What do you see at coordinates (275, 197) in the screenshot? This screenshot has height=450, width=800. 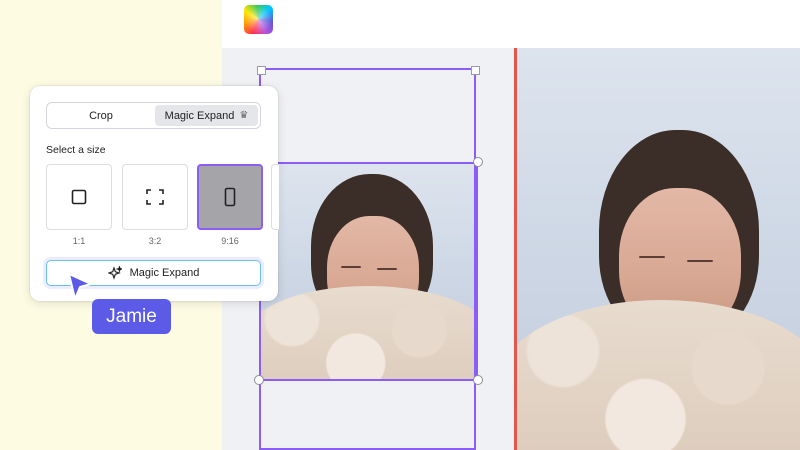 I see `size-option-more` at bounding box center [275, 197].